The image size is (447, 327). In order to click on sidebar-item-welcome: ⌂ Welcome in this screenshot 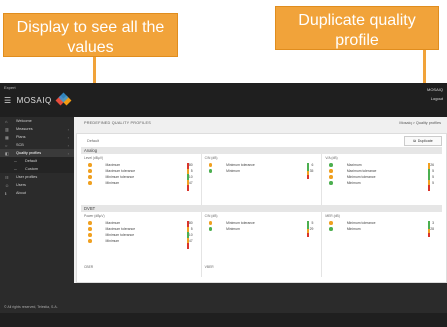, I will do `click(37, 121)`.